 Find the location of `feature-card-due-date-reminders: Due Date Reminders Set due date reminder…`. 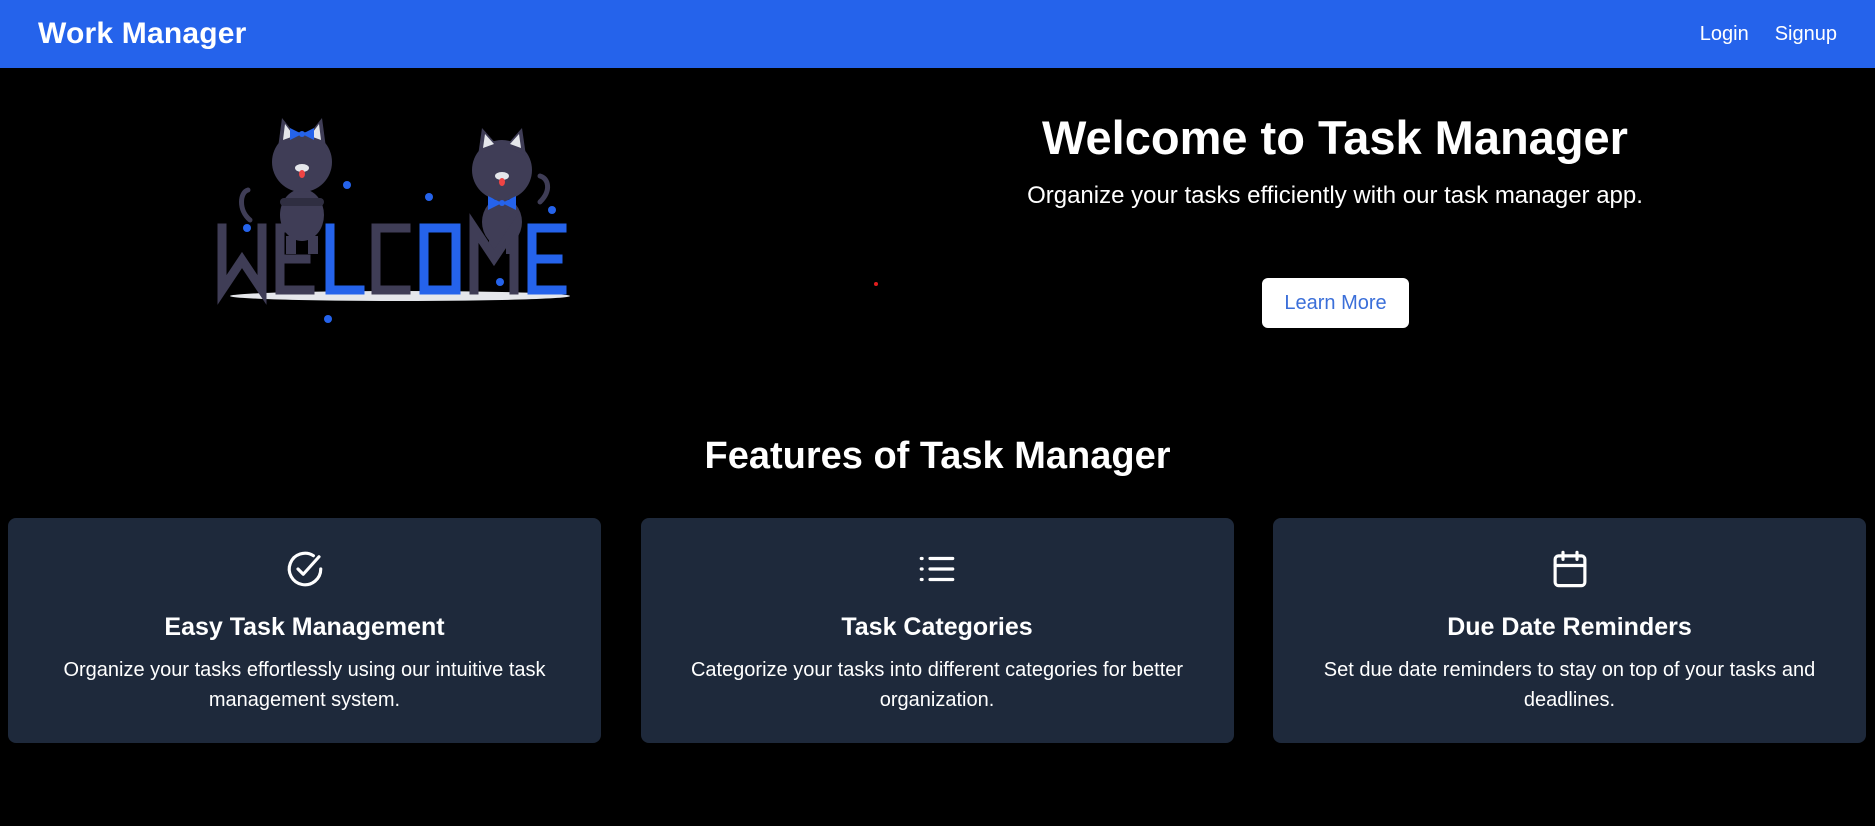

feature-card-due-date-reminders: Due Date Reminders Set due date reminder… is located at coordinates (1569, 630).